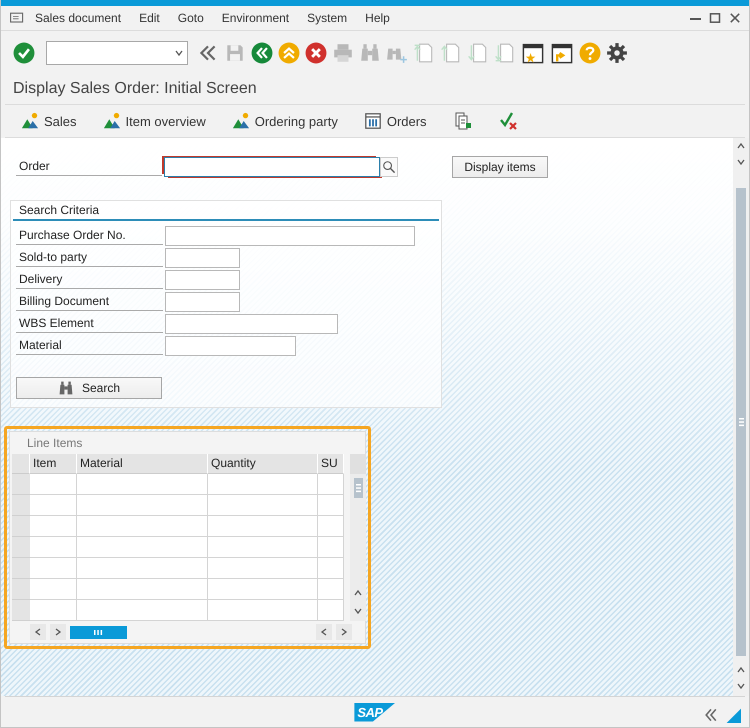  I want to click on field-label: WBS Element, so click(89, 324).